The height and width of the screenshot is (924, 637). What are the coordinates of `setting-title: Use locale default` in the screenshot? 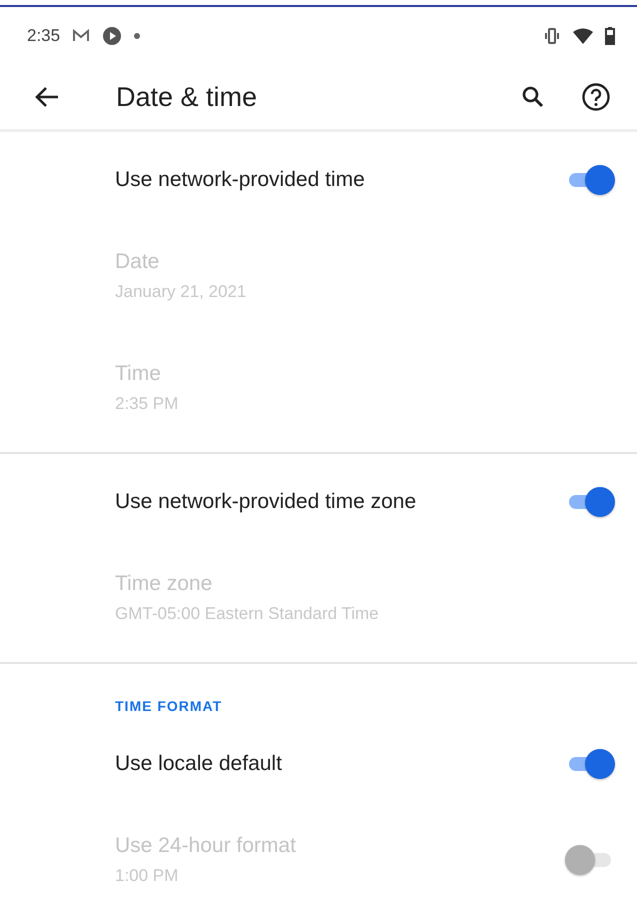 It's located at (199, 764).